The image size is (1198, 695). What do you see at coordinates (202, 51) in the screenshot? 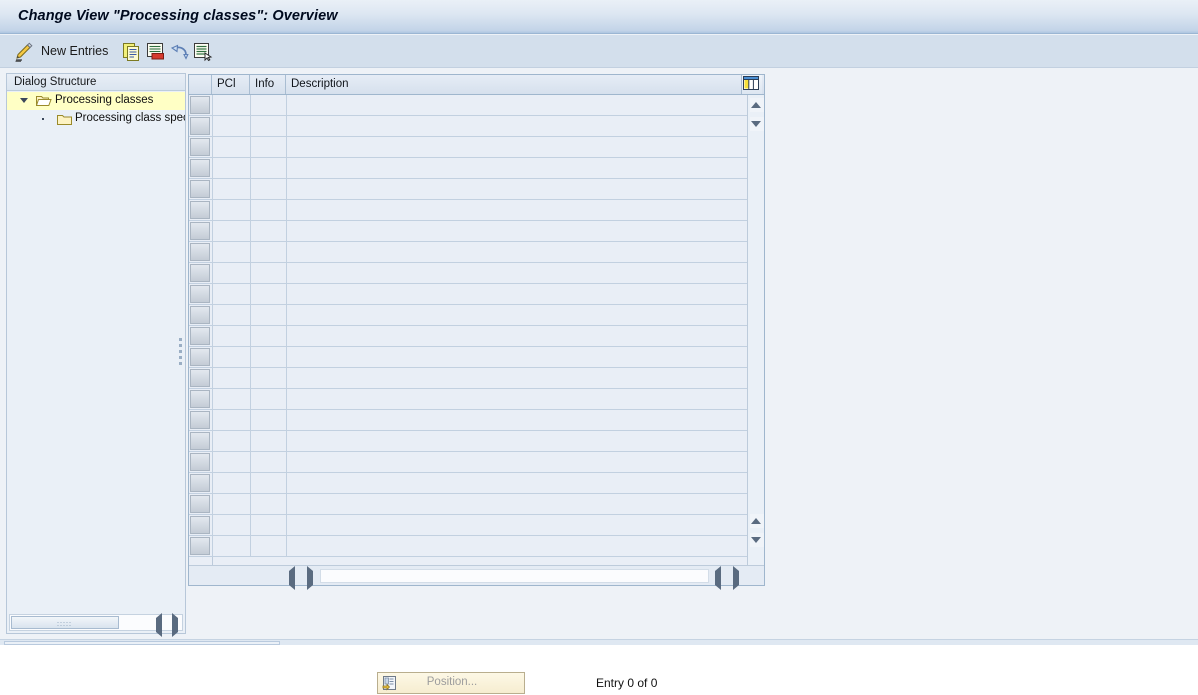
I see `select-layout-icon` at bounding box center [202, 51].